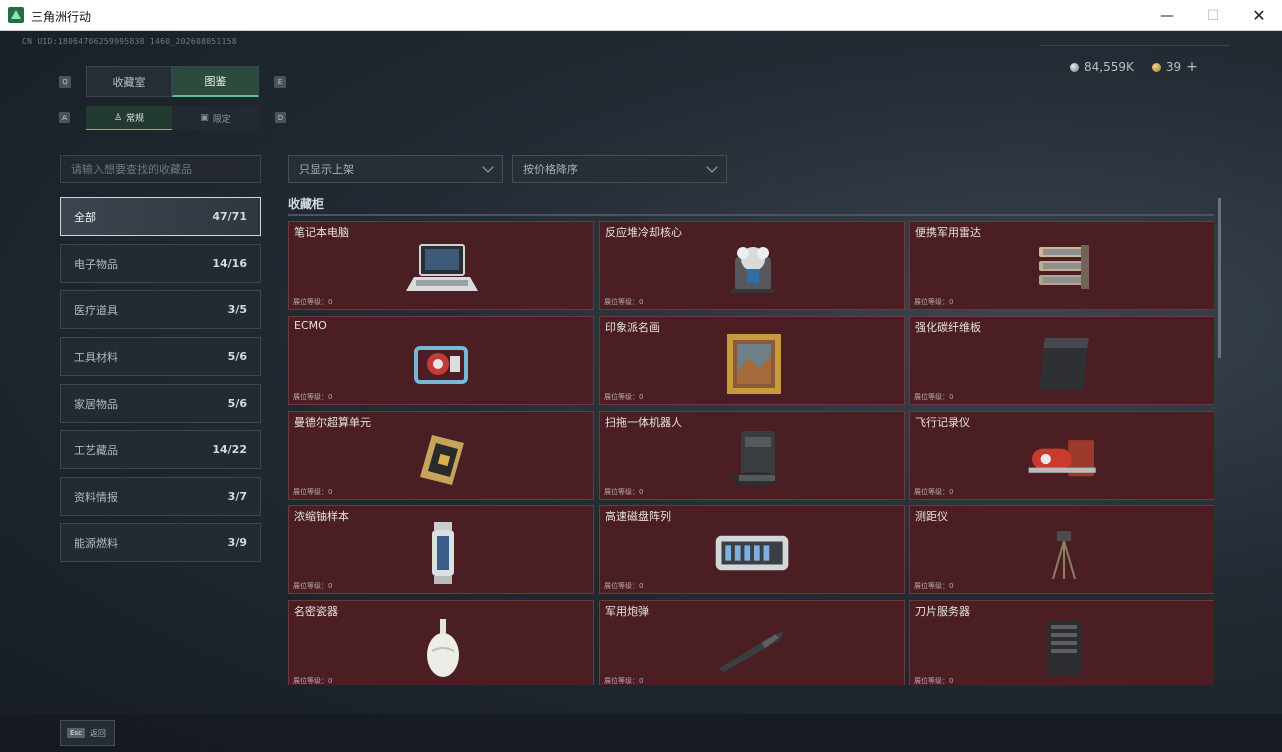 The width and height of the screenshot is (1282, 752). I want to click on category-count: 3/7, so click(237, 496).